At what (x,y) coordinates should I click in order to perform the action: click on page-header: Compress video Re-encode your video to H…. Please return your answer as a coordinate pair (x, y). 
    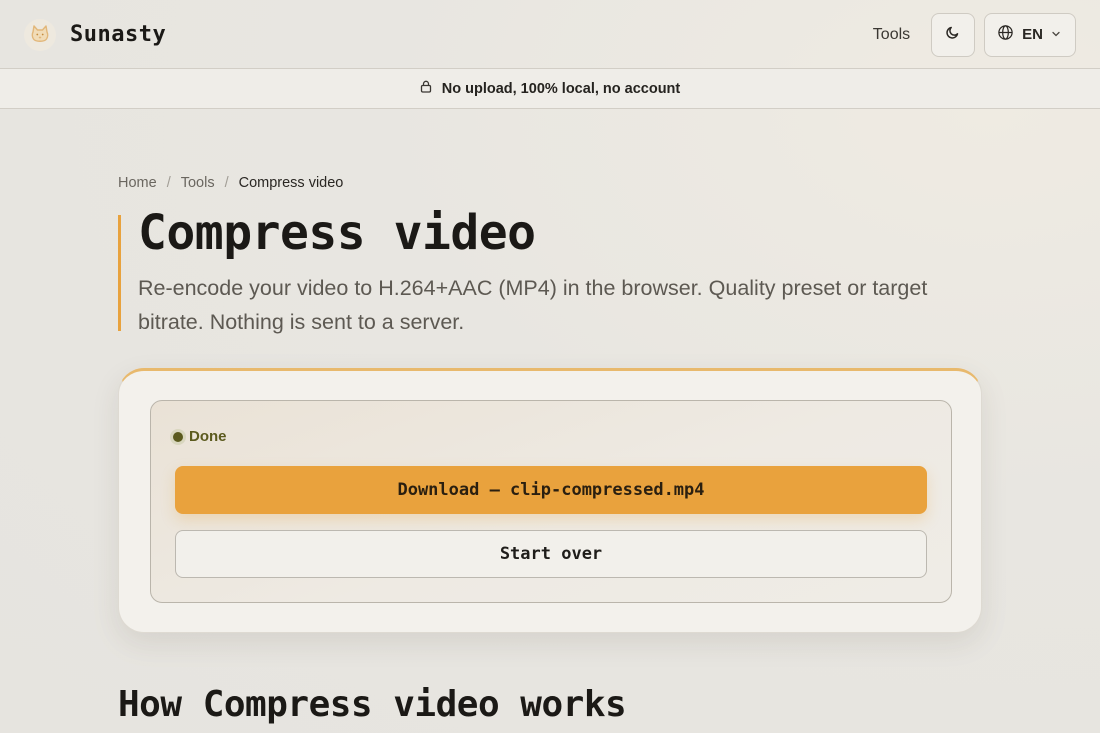
    Looking at the image, I should click on (548, 269).